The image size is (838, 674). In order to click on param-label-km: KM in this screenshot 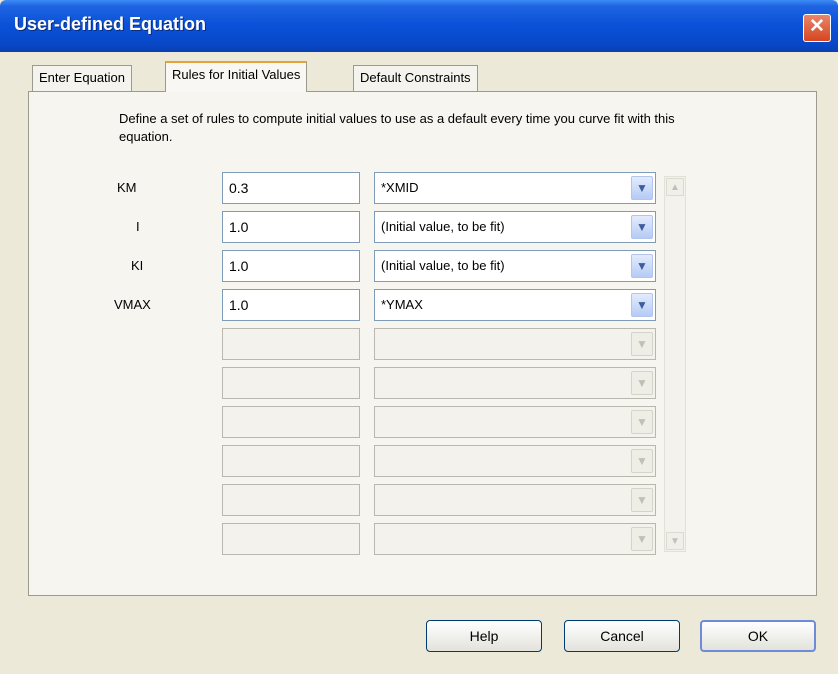, I will do `click(127, 187)`.